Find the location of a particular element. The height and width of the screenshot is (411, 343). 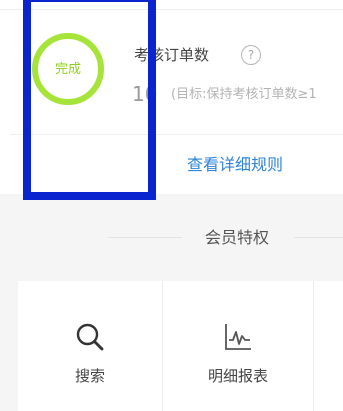

privilege-more is located at coordinates (328, 346).